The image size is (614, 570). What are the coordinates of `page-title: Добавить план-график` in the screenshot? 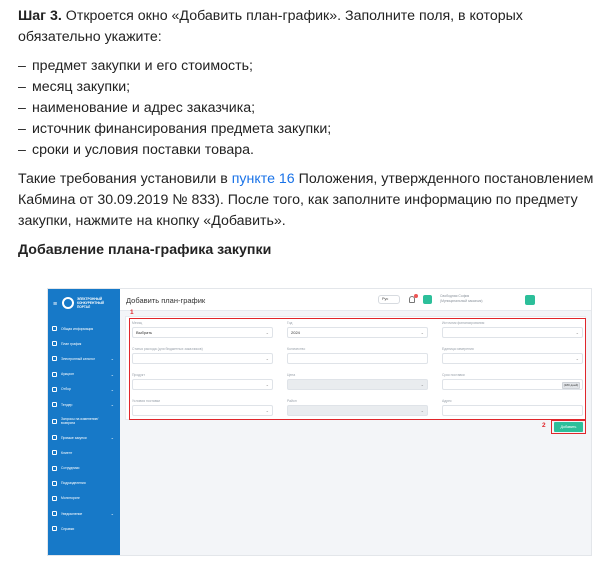 It's located at (166, 300).